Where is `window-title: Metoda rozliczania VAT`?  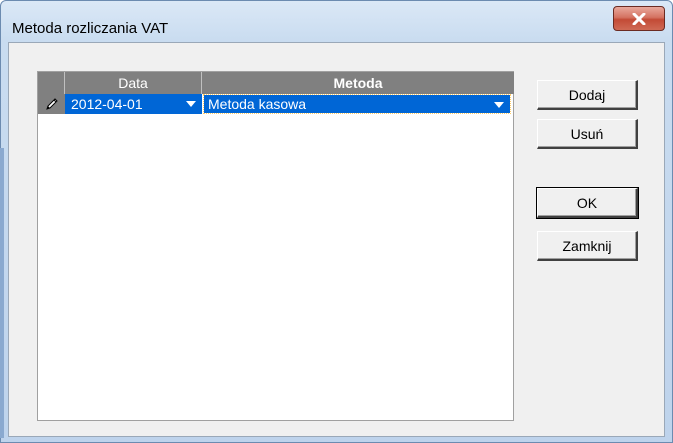
window-title: Metoda rozliczania VAT is located at coordinates (90, 28).